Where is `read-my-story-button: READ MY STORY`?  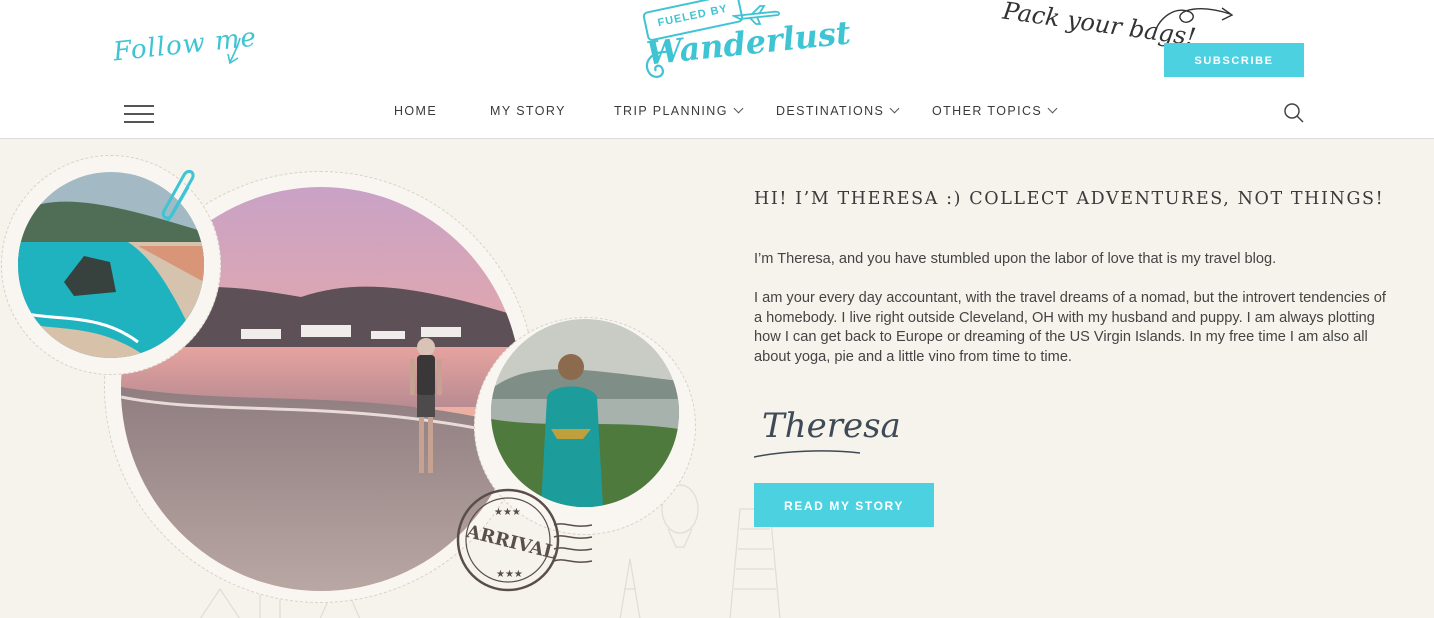
read-my-story-button: READ MY STORY is located at coordinates (844, 505).